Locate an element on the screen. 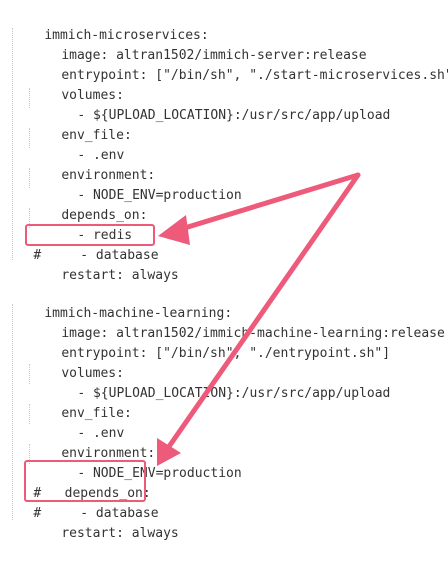 This screenshot has height=564, width=448. code-line-svc2-volumes: volumes: is located at coordinates (77, 362).